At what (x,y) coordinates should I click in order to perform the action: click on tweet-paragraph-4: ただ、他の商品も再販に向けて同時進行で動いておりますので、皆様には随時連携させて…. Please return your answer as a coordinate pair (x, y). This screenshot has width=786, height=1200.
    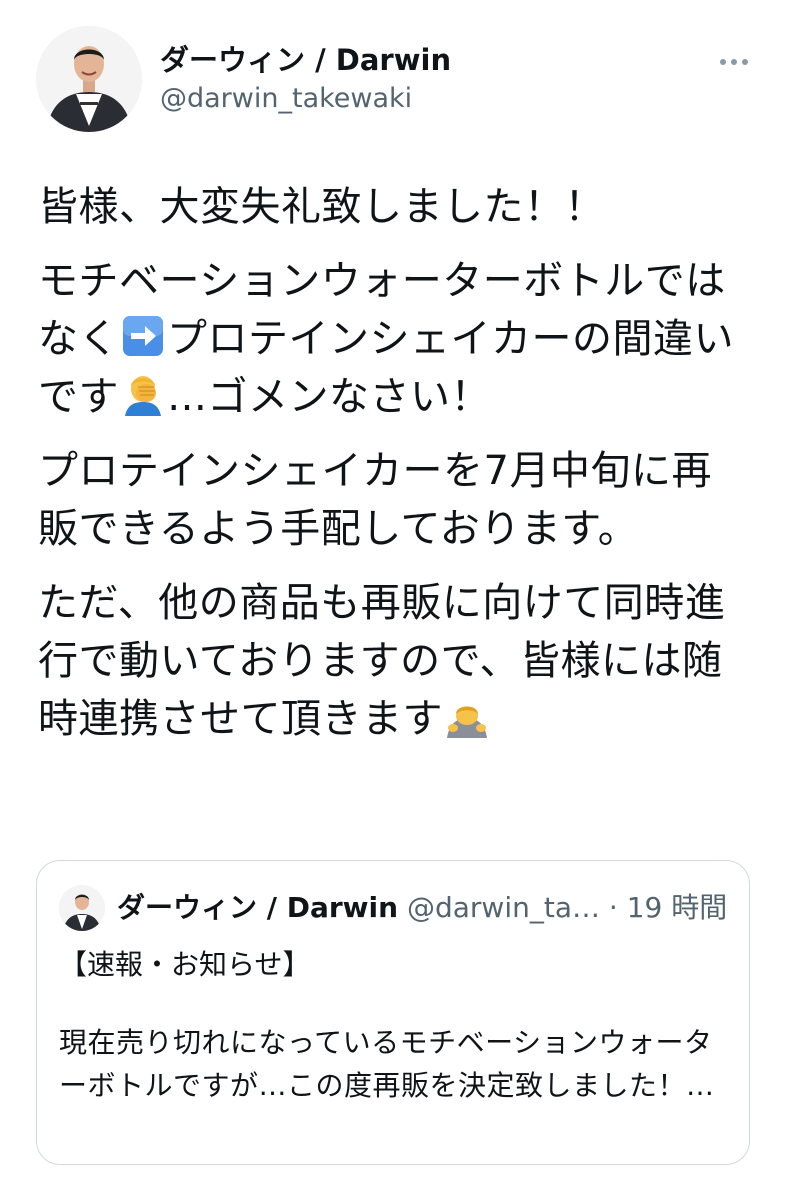
    Looking at the image, I should click on (393, 661).